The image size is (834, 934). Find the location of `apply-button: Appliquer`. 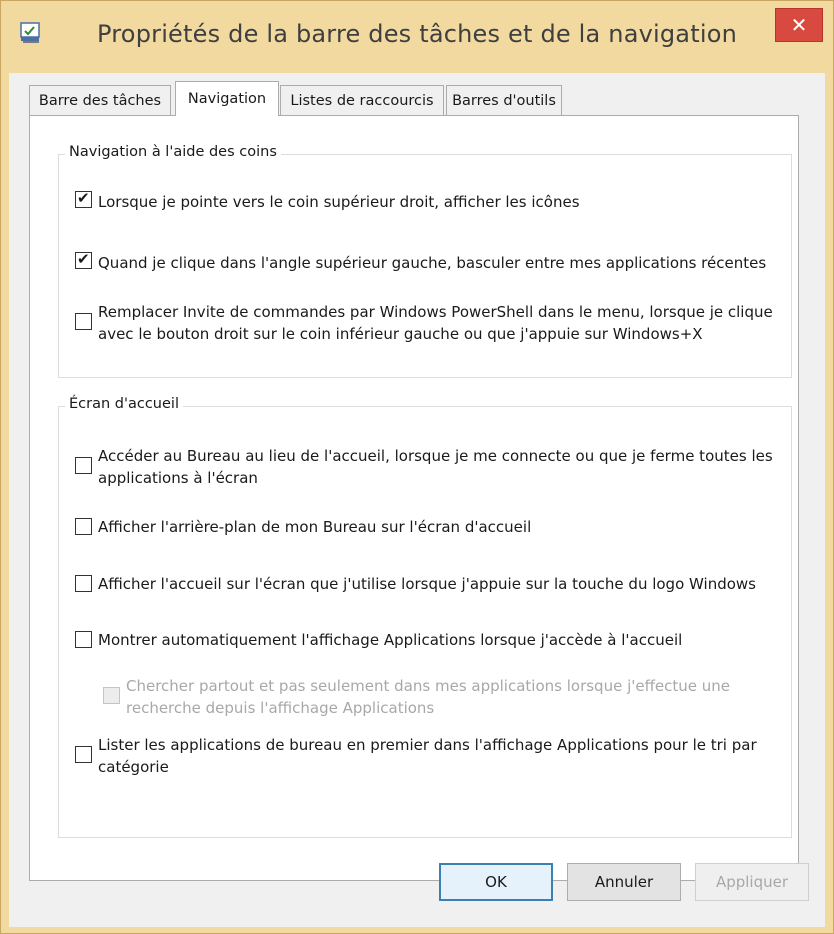

apply-button: Appliquer is located at coordinates (752, 882).